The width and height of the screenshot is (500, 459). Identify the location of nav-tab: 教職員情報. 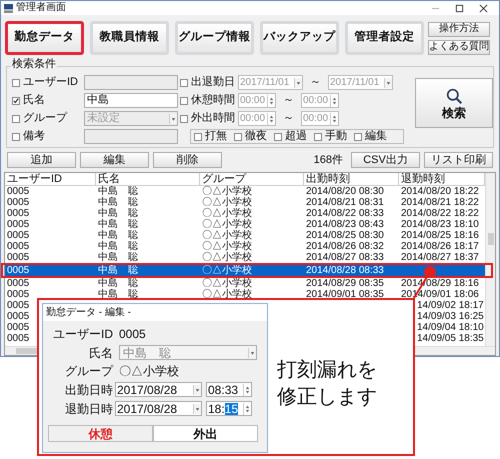
(129, 38).